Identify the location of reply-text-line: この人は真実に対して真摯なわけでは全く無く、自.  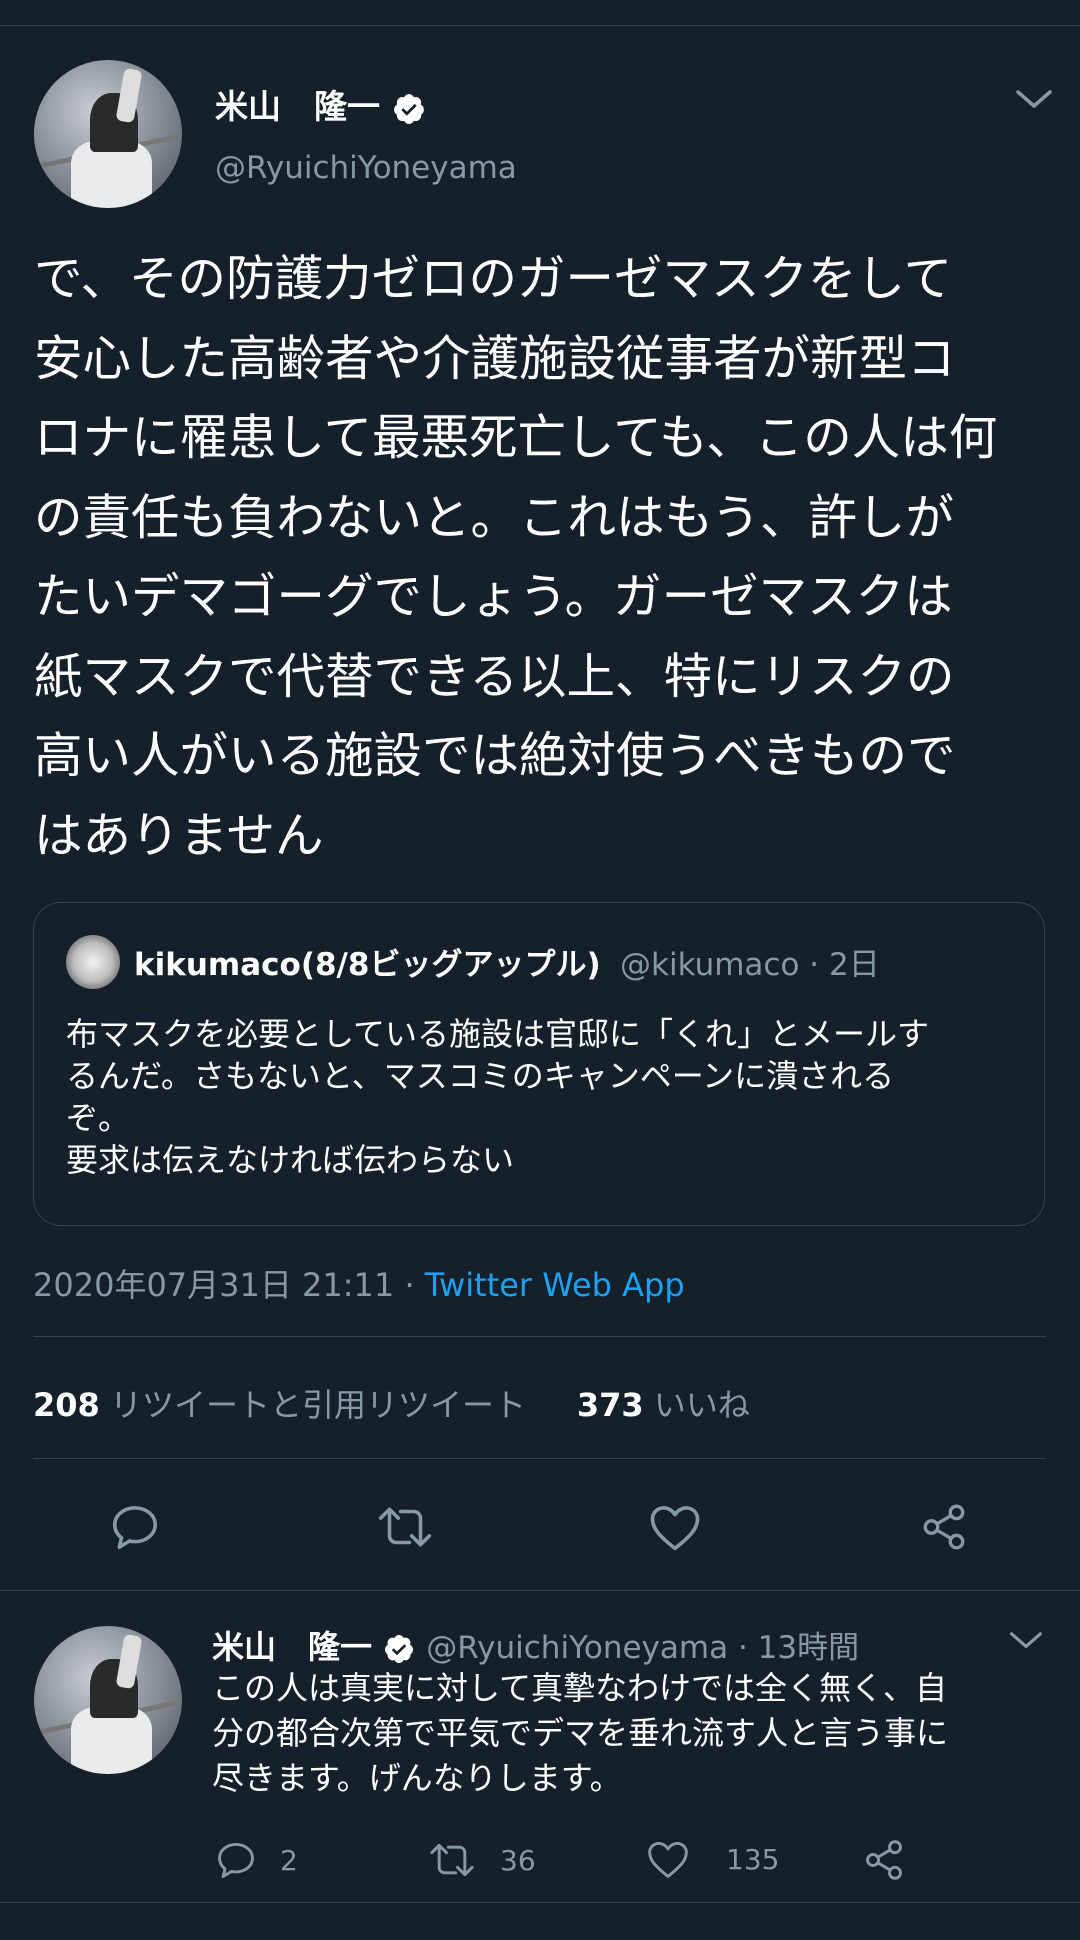
(580, 1688).